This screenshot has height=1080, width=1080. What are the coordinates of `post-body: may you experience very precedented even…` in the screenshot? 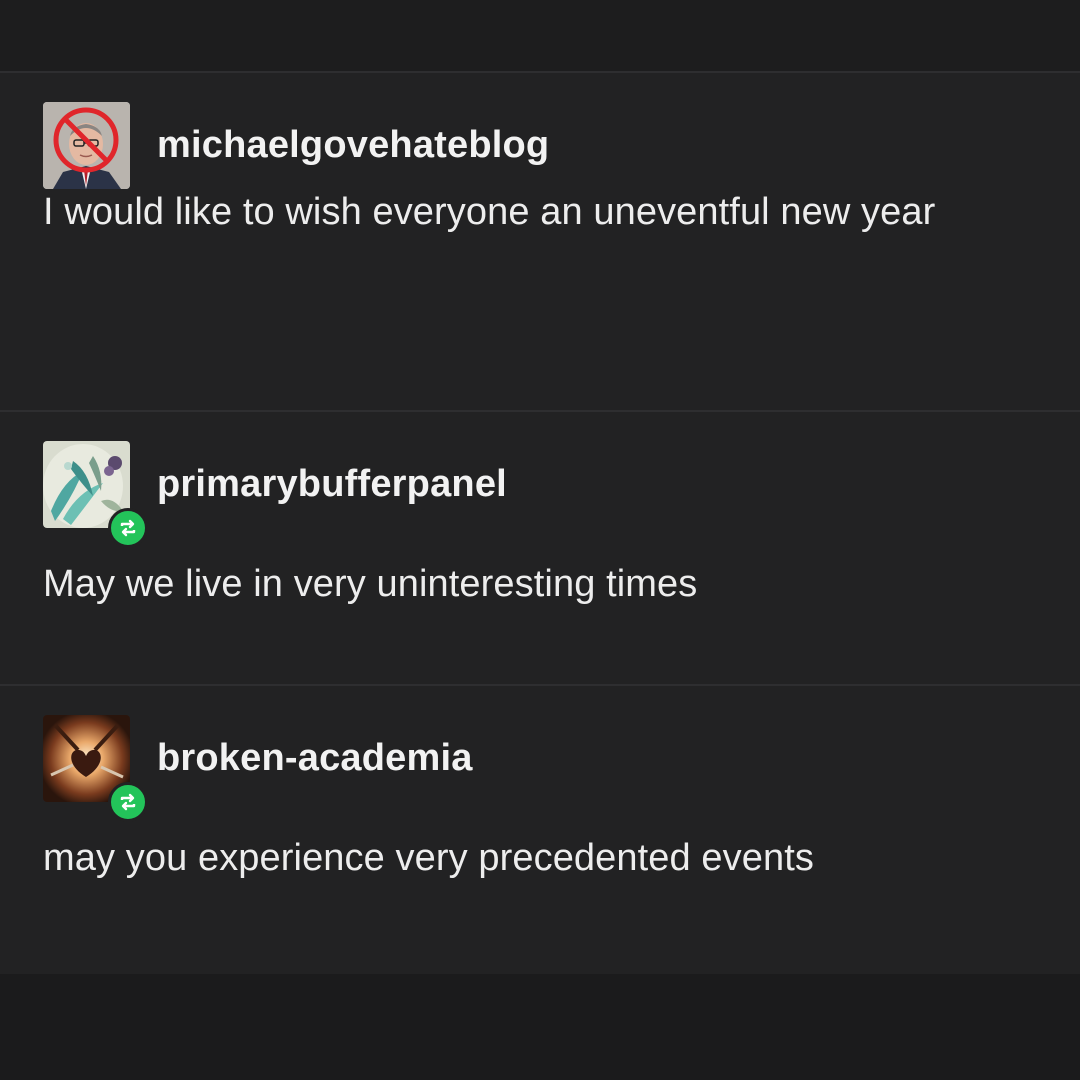 It's located at (428, 858).